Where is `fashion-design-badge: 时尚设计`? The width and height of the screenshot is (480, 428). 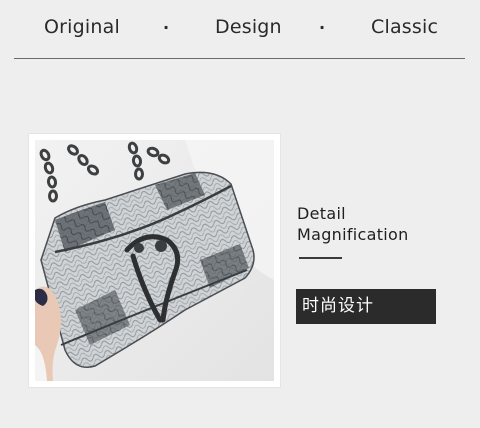
fashion-design-badge: 时尚设计 is located at coordinates (366, 306).